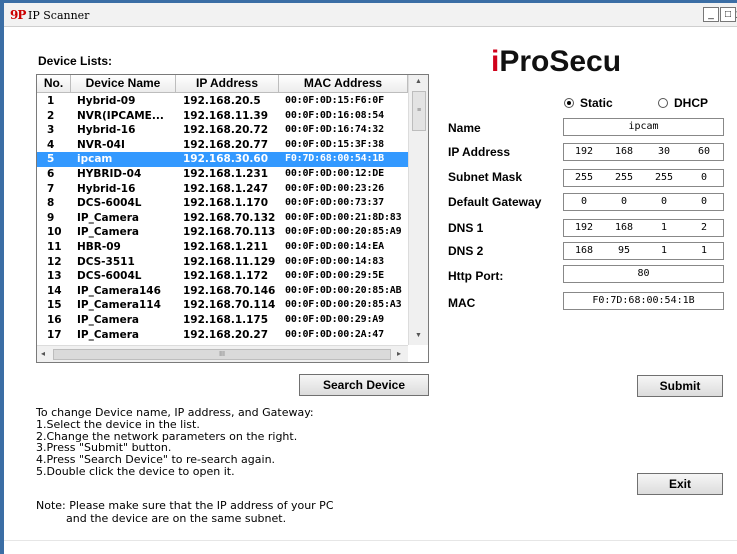 Image resolution: width=737 pixels, height=554 pixels. I want to click on exit-button: Exit, so click(680, 484).